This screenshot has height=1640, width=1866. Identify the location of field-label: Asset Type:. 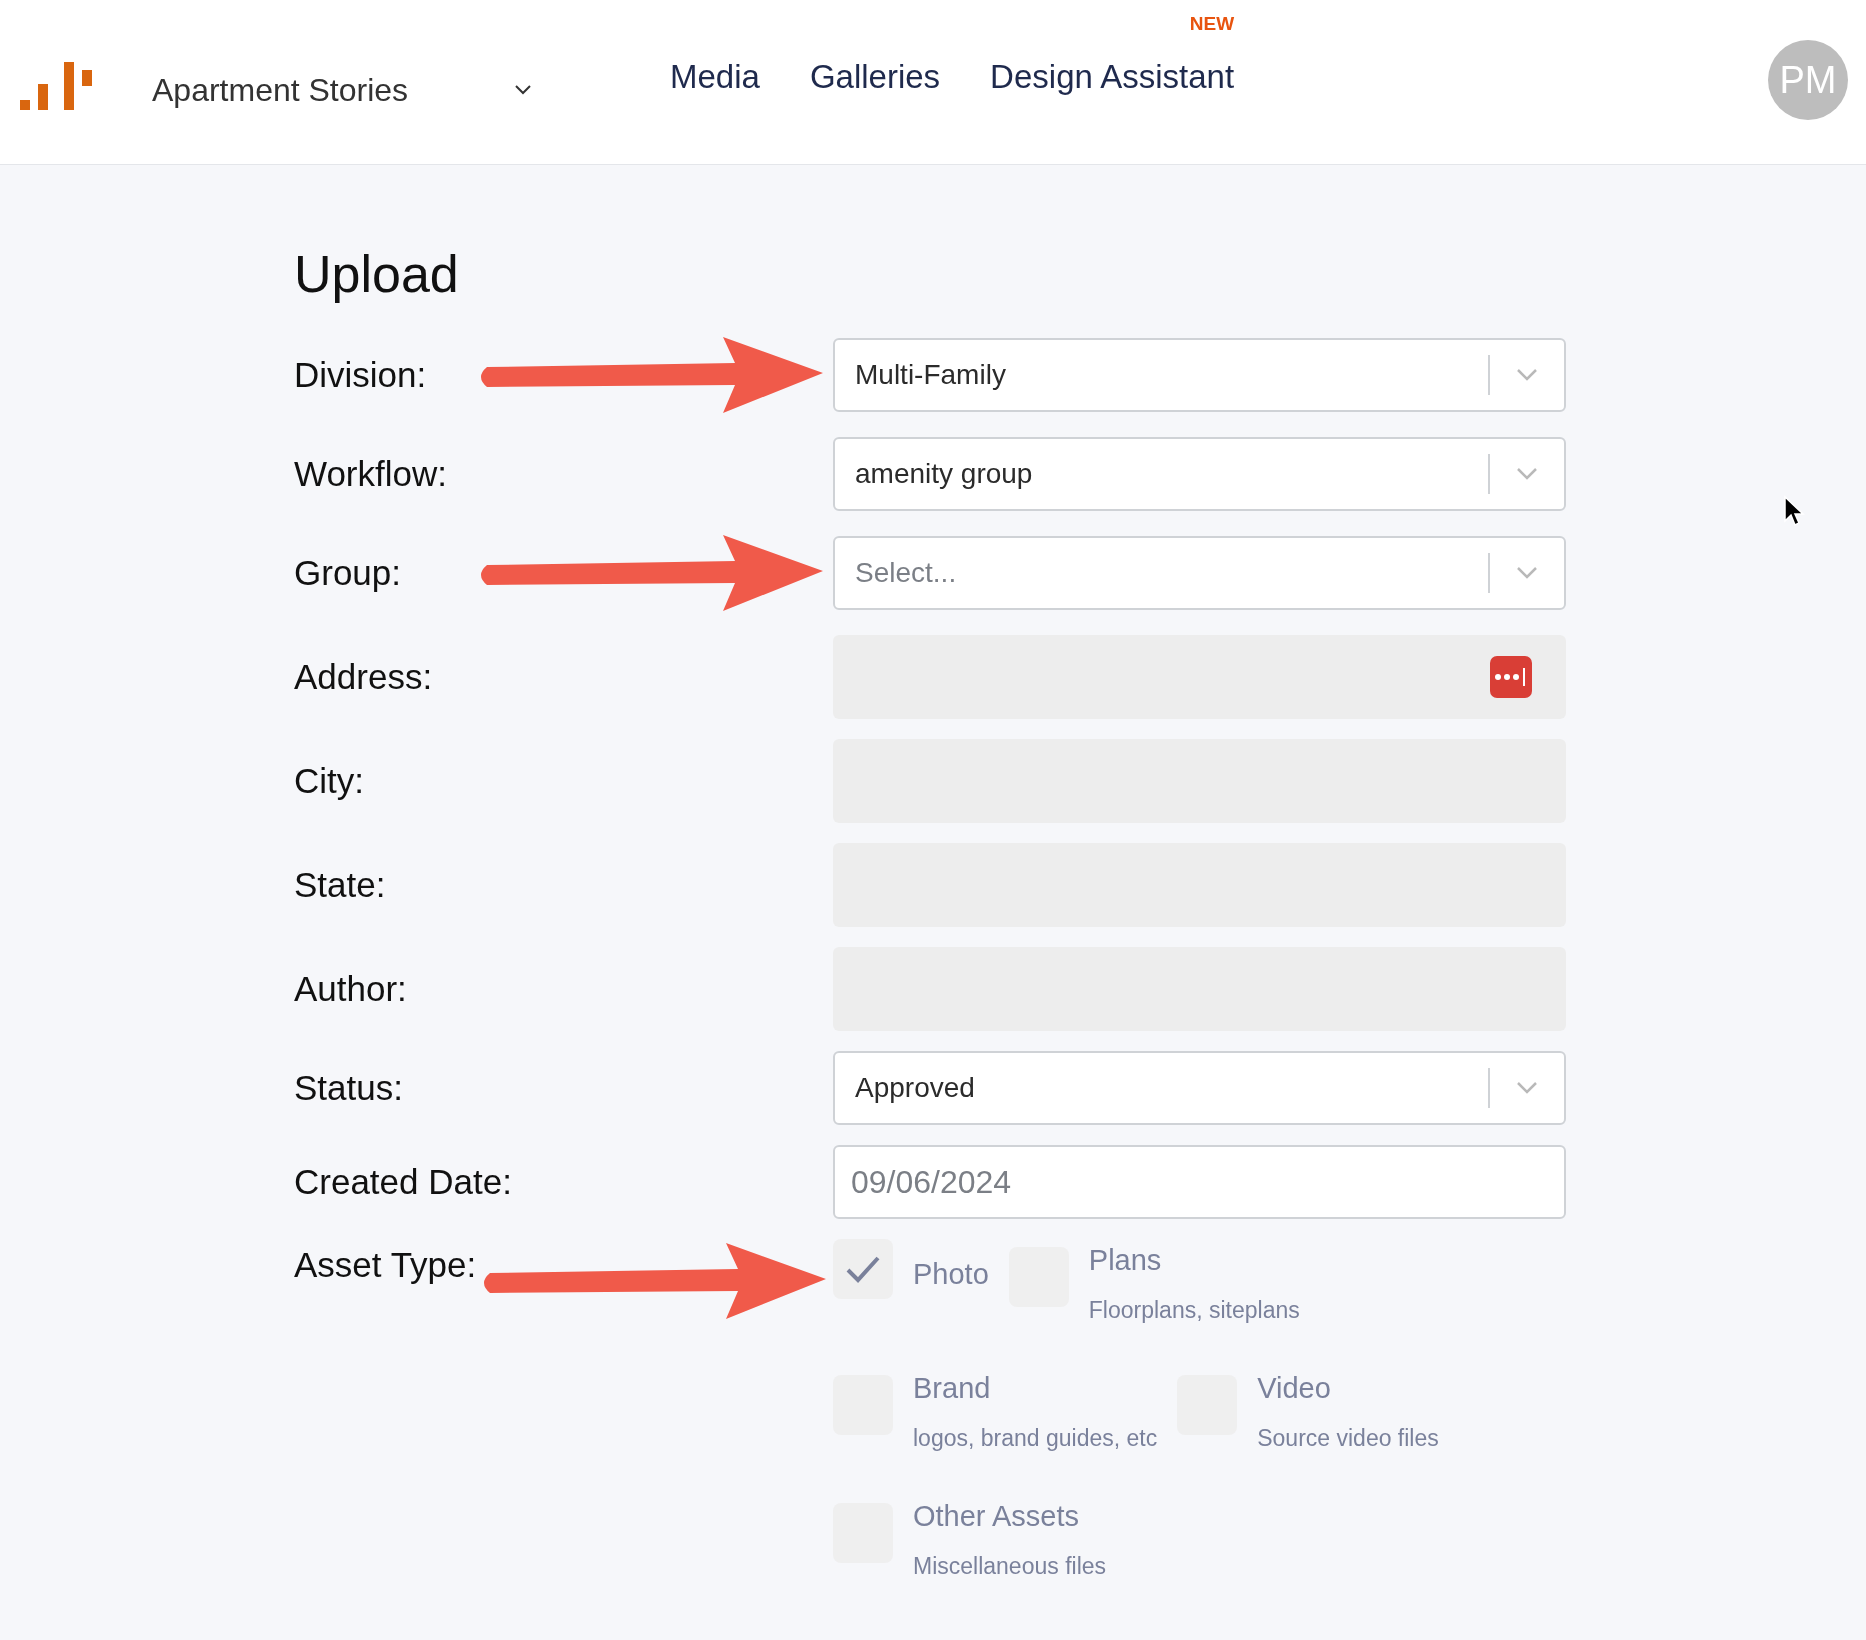
(385, 1265).